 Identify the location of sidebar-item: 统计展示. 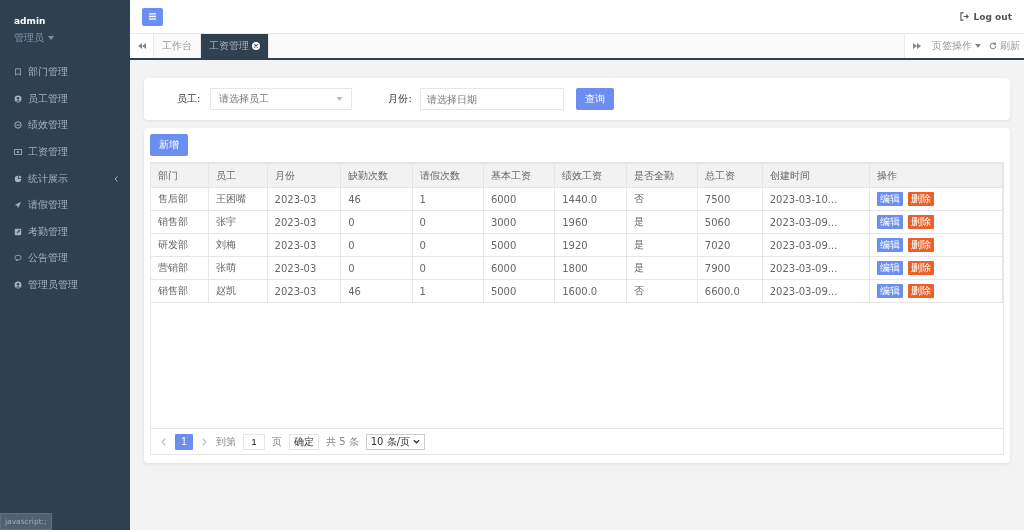
(65, 178).